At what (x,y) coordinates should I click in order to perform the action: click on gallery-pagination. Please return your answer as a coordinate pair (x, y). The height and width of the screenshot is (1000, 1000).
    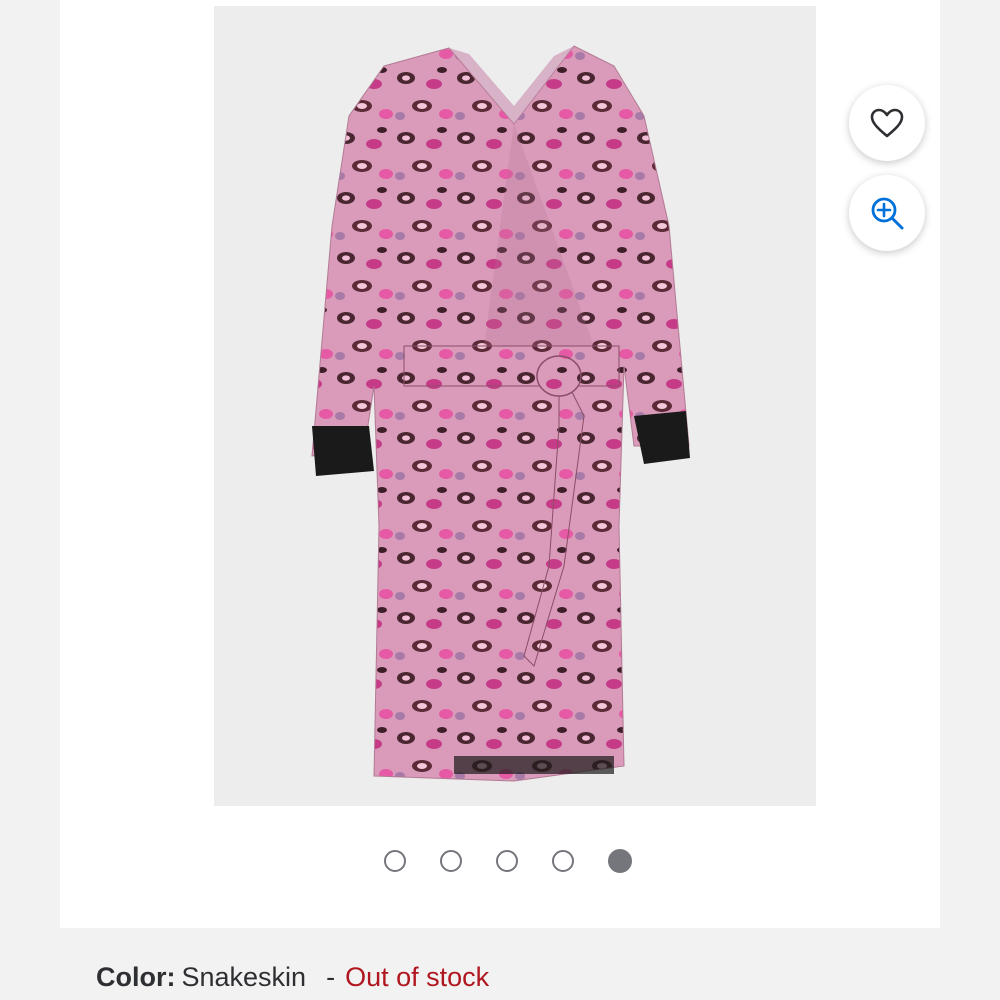
    Looking at the image, I should click on (500, 862).